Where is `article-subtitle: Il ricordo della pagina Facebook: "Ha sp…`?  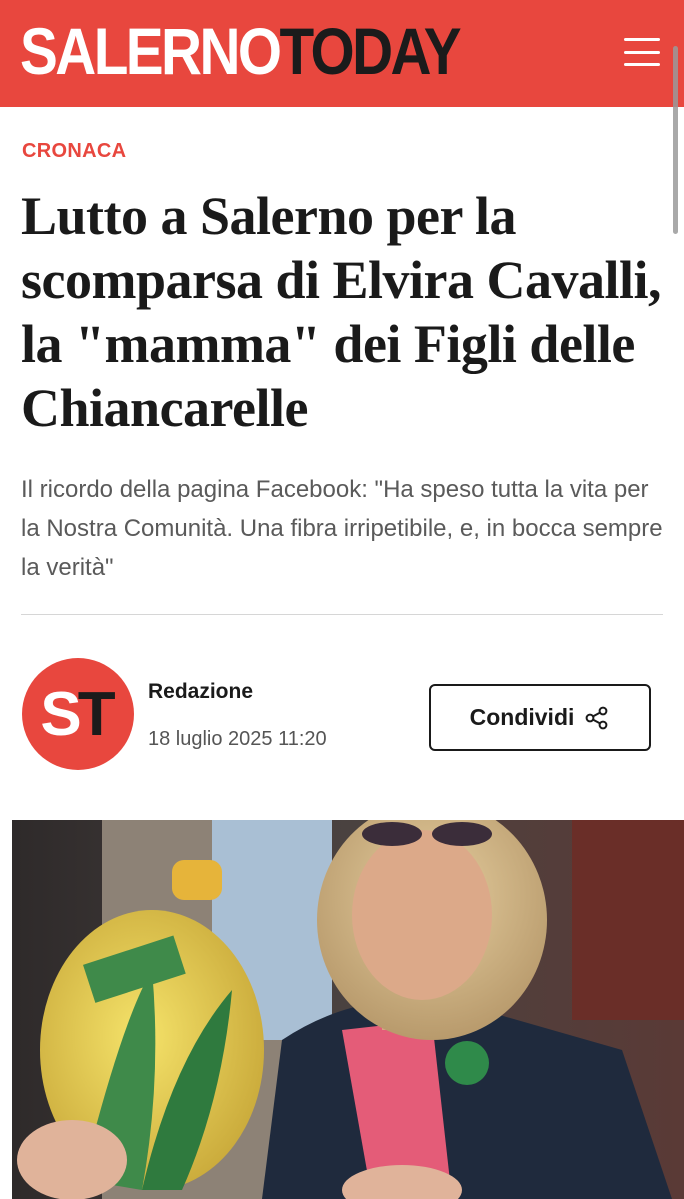
article-subtitle: Il ricordo della pagina Facebook: "Ha sp… is located at coordinates (342, 528).